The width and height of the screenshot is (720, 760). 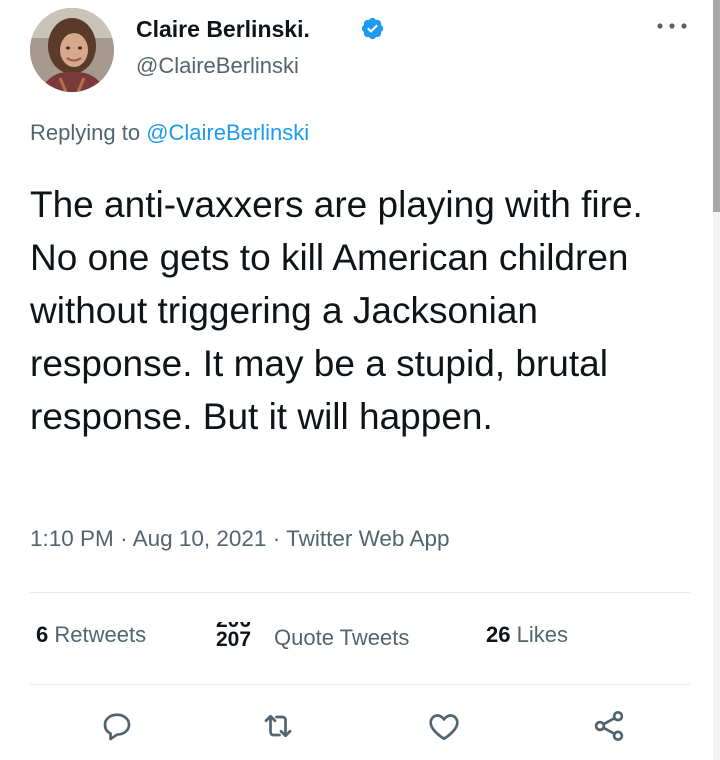 What do you see at coordinates (42, 634) in the screenshot?
I see `retweets-count: 6` at bounding box center [42, 634].